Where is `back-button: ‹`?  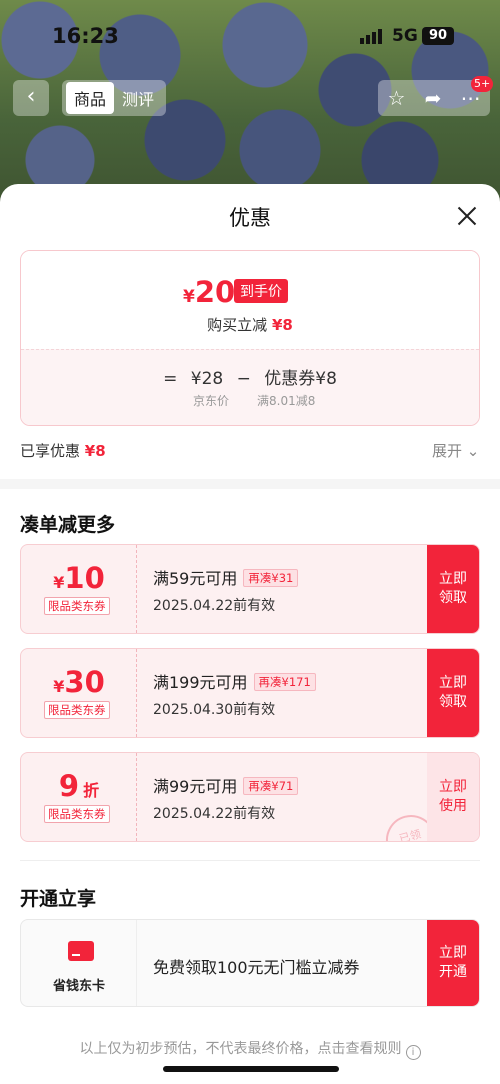 back-button: ‹ is located at coordinates (31, 98).